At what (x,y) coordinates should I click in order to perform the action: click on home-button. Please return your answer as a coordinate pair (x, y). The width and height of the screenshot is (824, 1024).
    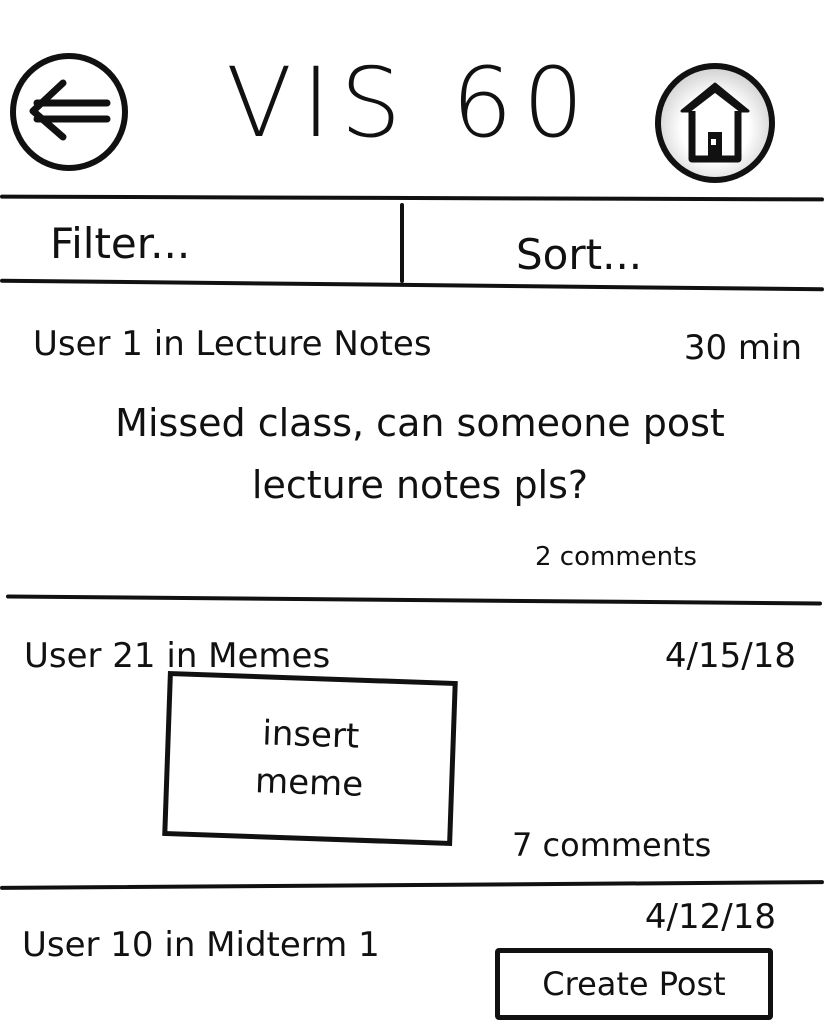
    Looking at the image, I should click on (715, 123).